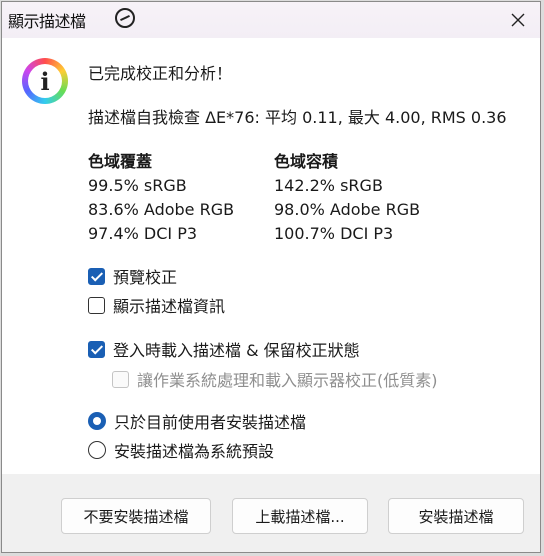 Image resolution: width=544 pixels, height=556 pixels. I want to click on install-current-user-radio, so click(97, 421).